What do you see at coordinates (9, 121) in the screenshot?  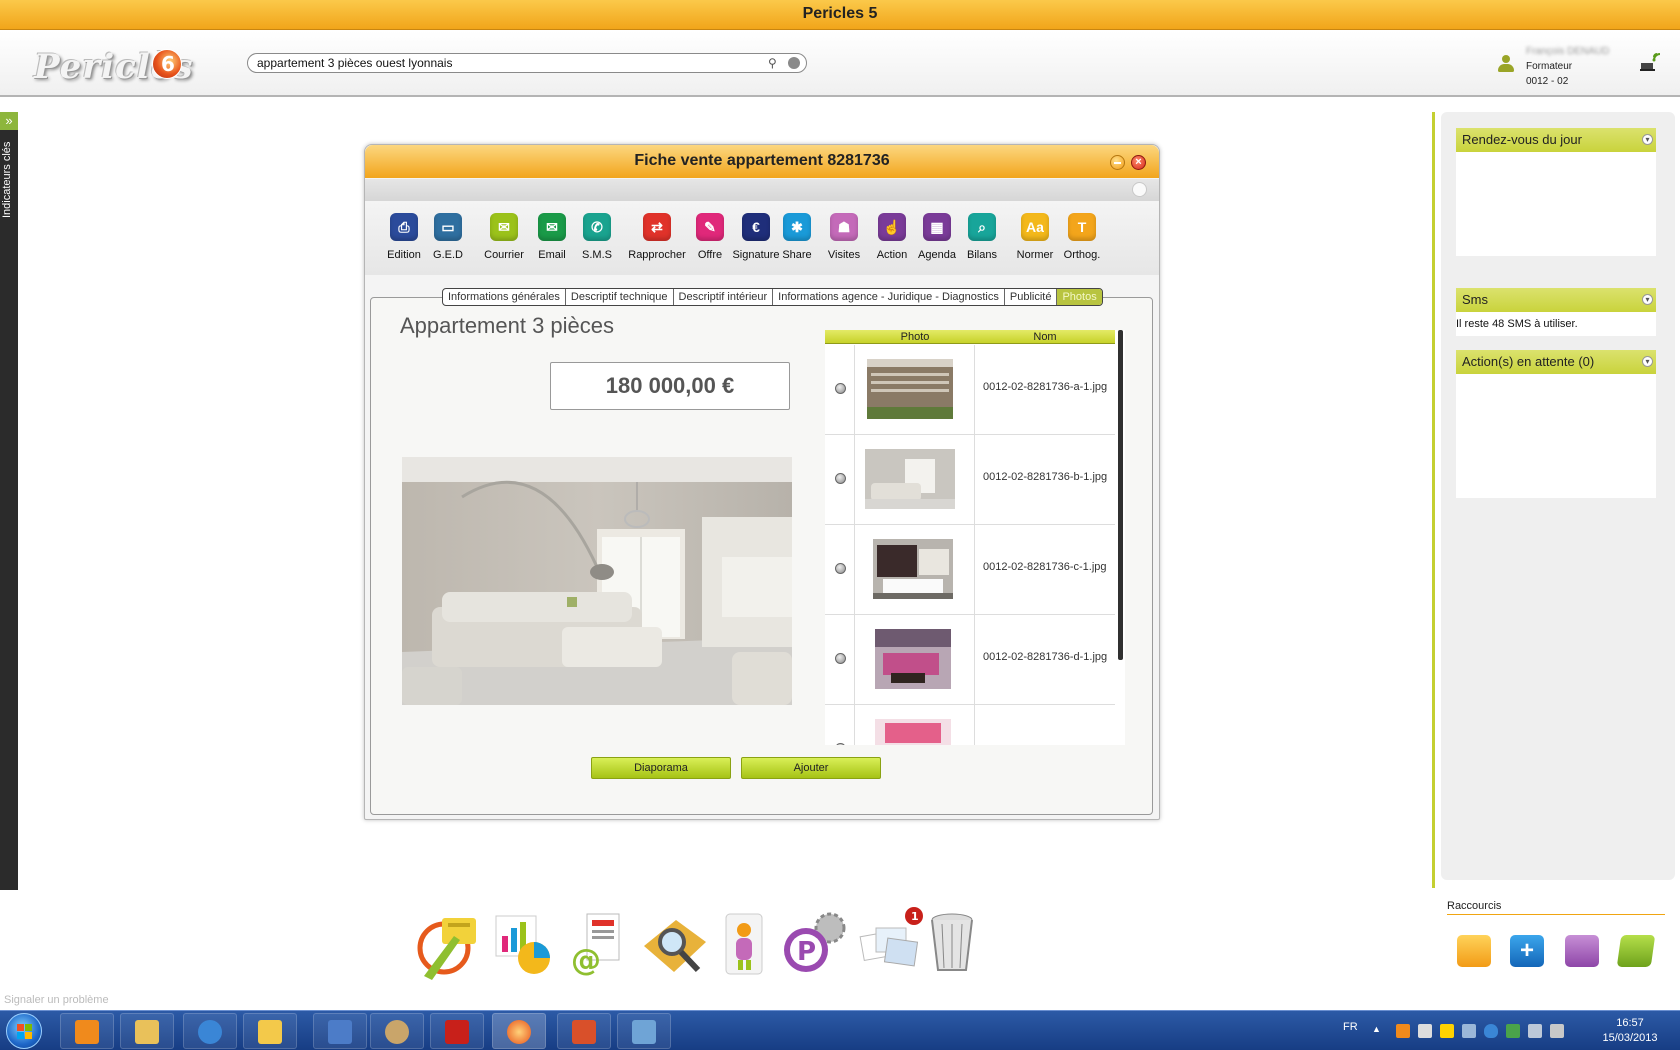 I see `expand-panel-icon: »` at bounding box center [9, 121].